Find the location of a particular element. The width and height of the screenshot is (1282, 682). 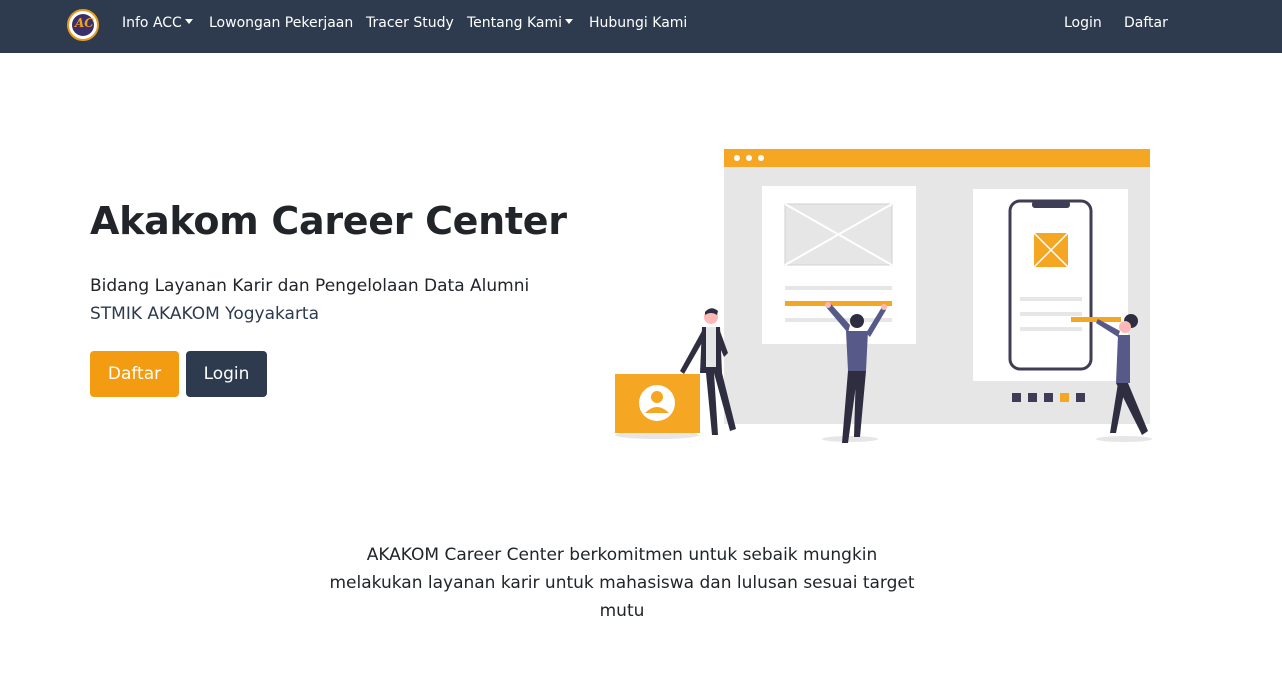

phone-icon is located at coordinates (1050, 285).